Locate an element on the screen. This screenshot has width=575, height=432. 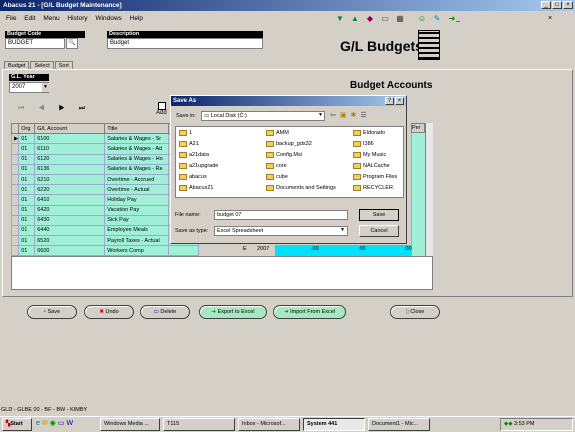
tab-sort: Sort is located at coordinates (63, 65).